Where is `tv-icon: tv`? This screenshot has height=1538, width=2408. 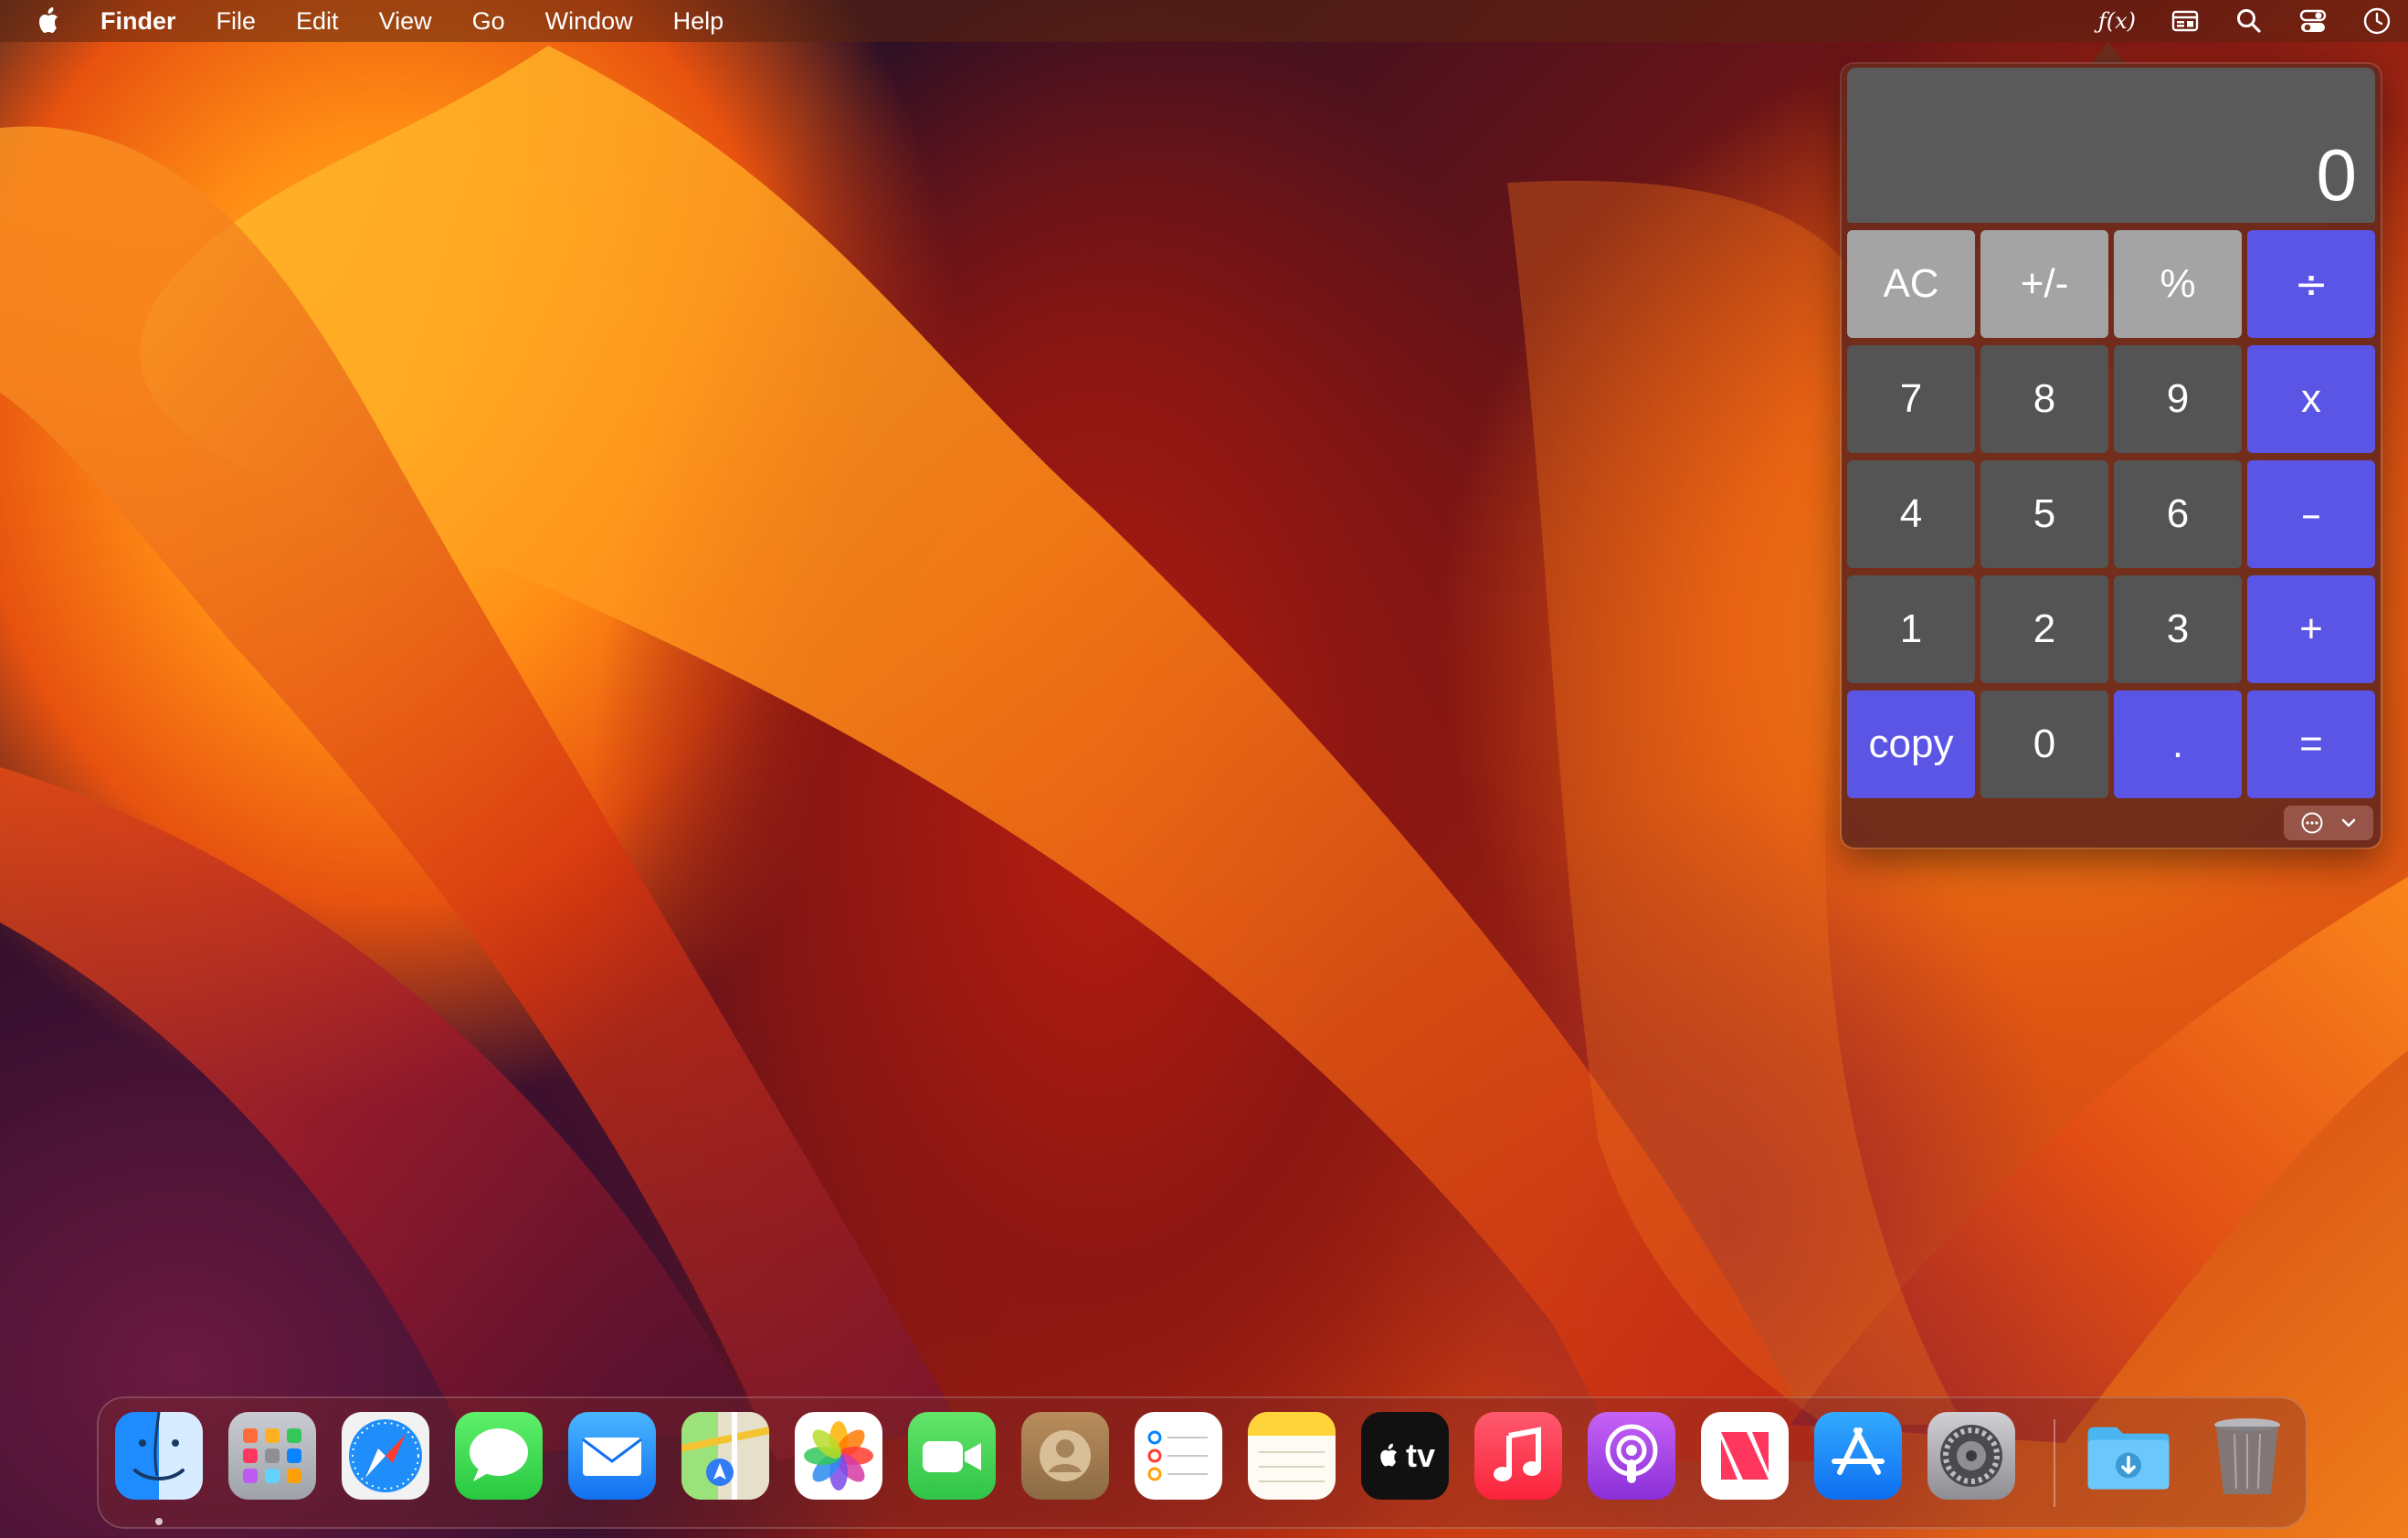 tv-icon: tv is located at coordinates (1405, 1456).